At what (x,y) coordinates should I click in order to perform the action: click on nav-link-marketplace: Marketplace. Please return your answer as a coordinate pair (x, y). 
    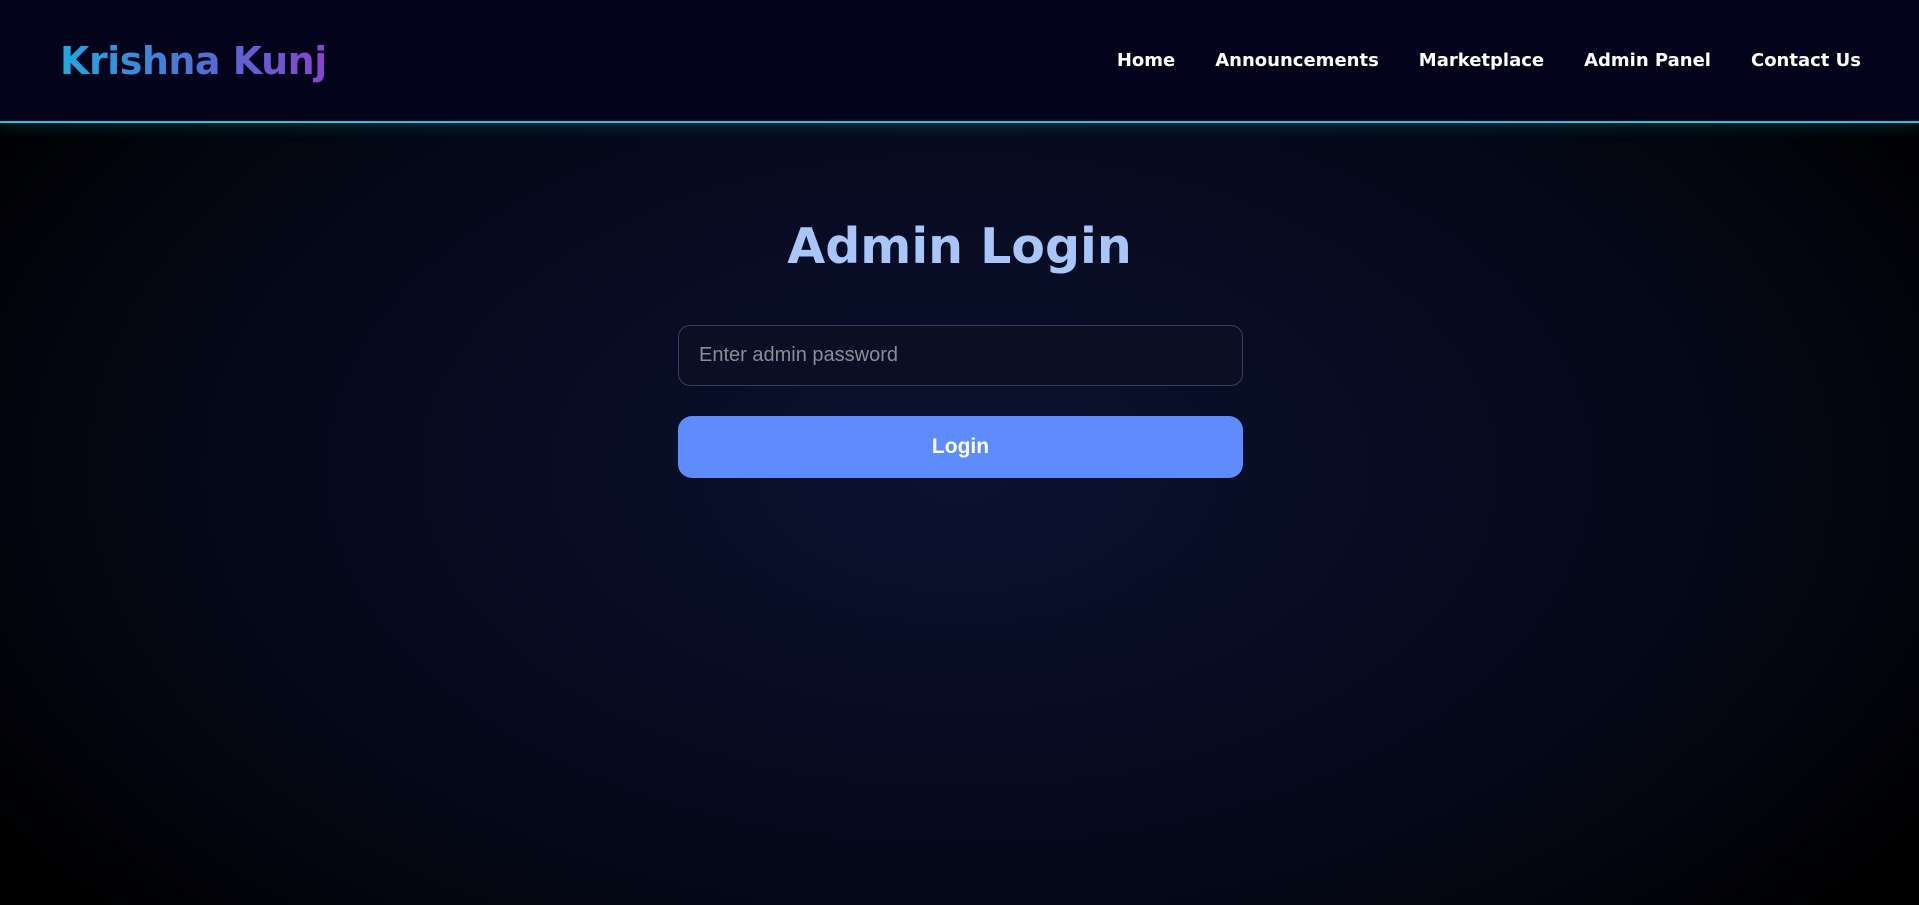
    Looking at the image, I should click on (1481, 61).